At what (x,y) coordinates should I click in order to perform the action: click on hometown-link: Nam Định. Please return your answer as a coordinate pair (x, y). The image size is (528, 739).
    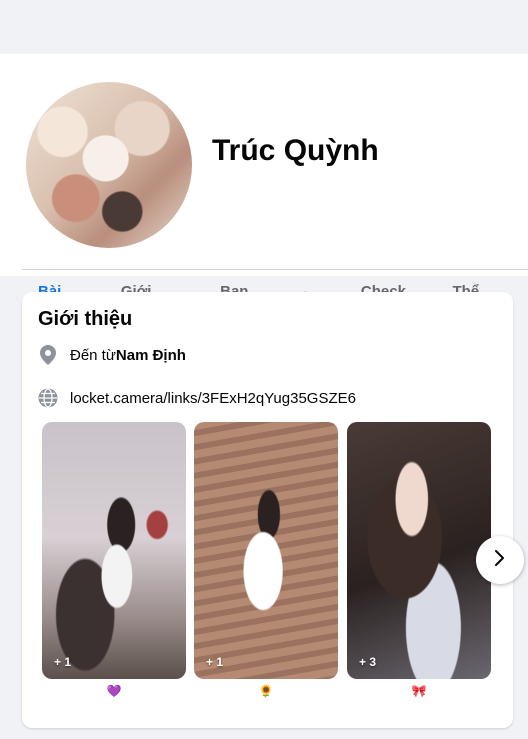
    Looking at the image, I should click on (151, 355).